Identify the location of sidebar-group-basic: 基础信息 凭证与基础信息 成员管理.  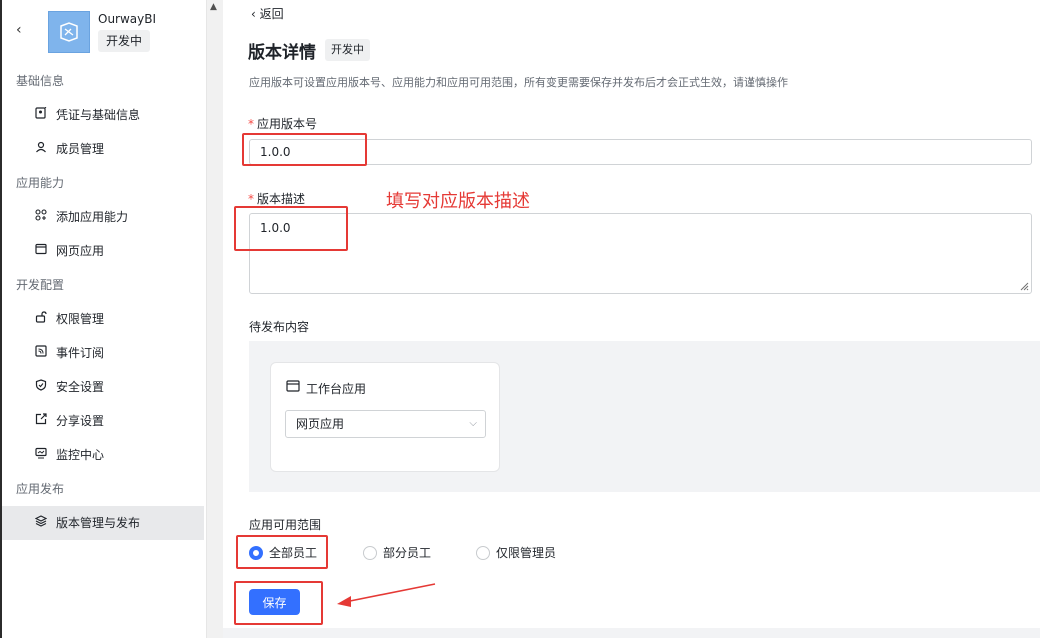
(104, 115).